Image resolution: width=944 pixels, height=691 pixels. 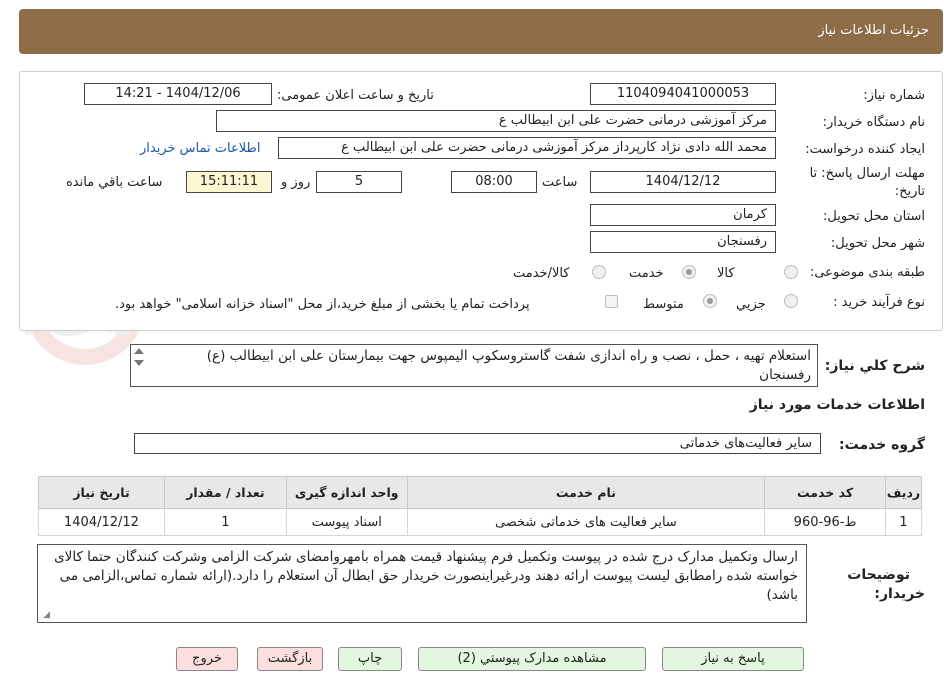 I want to click on requester-label: ایجاد کننده درخواست:, so click(x=865, y=149).